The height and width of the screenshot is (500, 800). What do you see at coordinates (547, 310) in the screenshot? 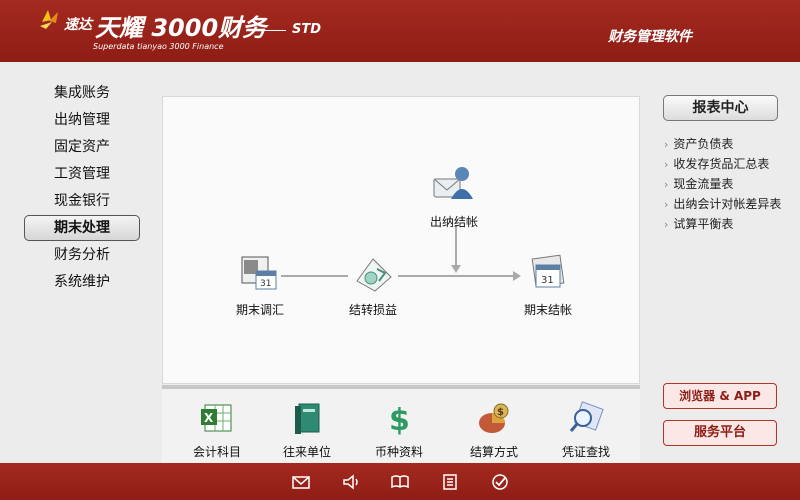
I see `period-close-label: 期末结帐` at bounding box center [547, 310].